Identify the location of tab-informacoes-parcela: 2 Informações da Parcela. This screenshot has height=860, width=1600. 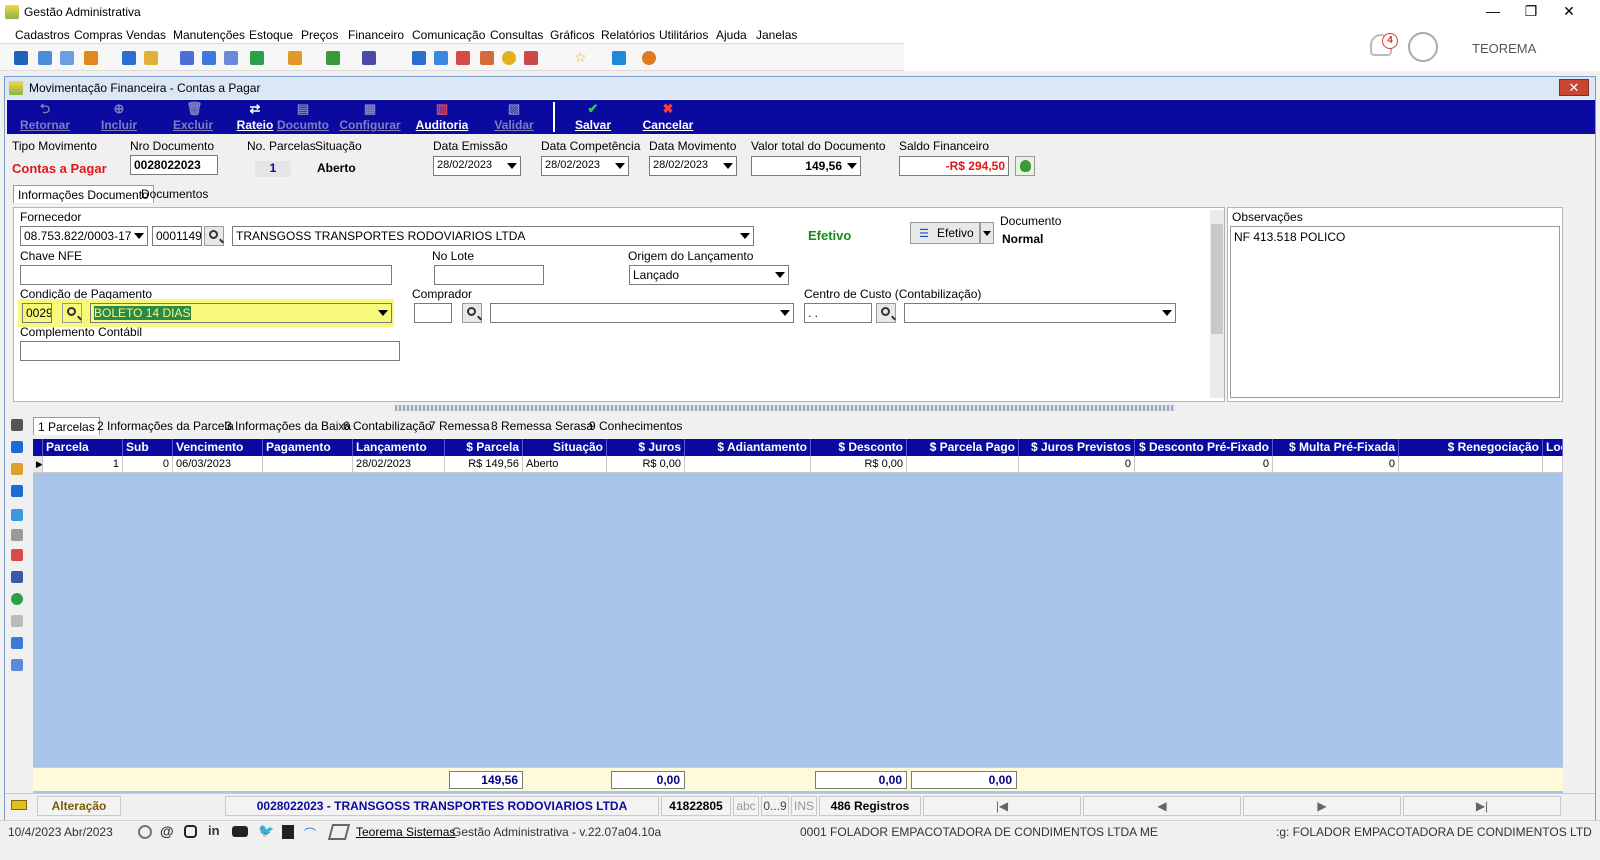
(165, 426).